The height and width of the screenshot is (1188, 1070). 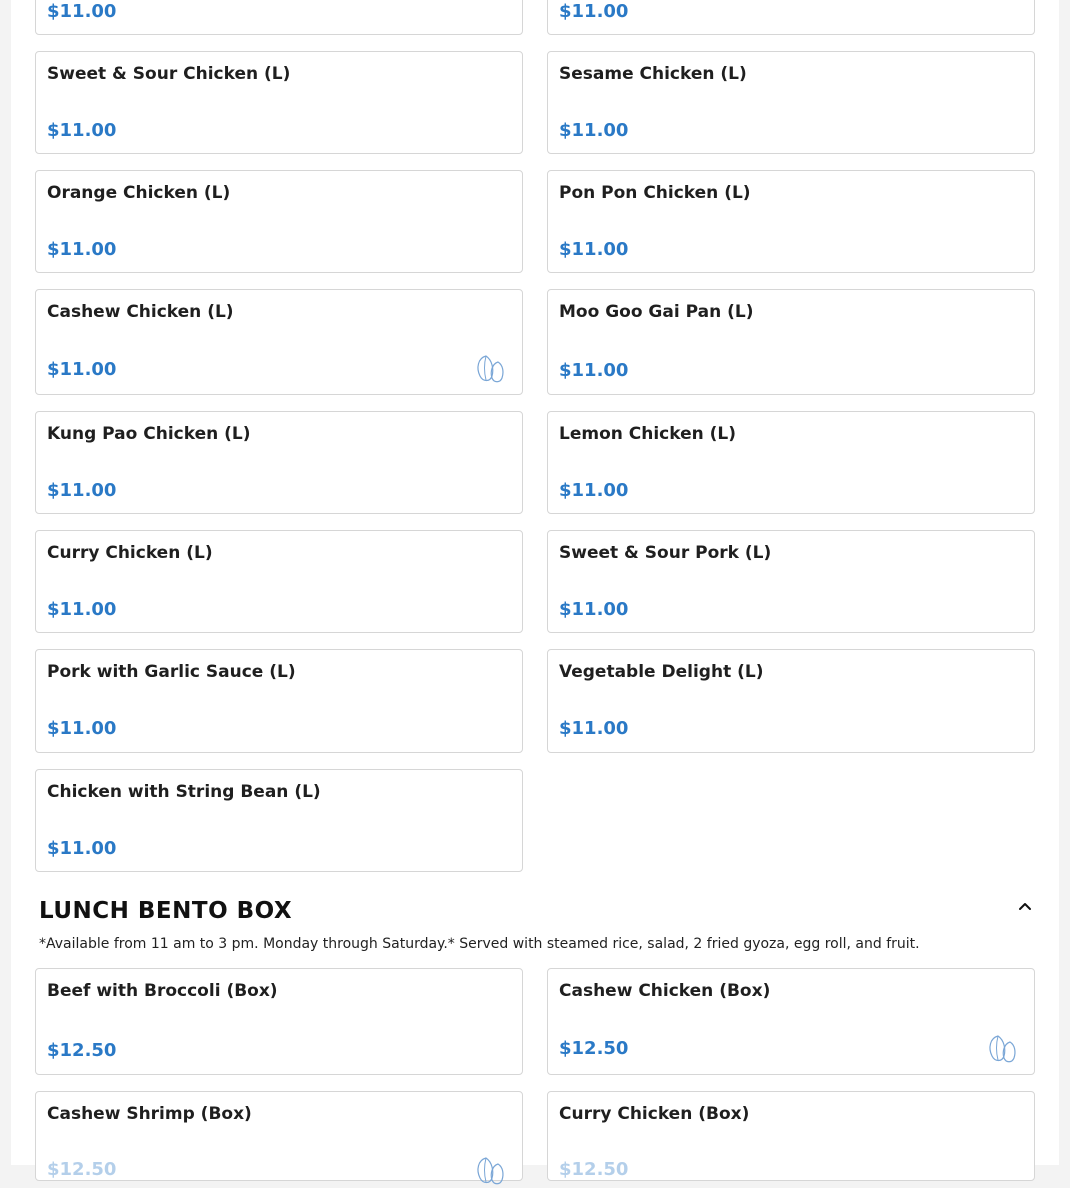 I want to click on item-name: Pork with Garlic Sauce (L), so click(x=171, y=672).